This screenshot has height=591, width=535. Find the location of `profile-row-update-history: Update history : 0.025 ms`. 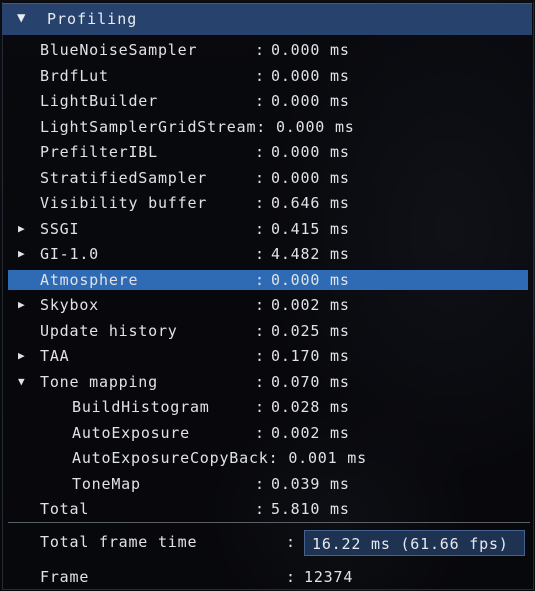

profile-row-update-history: Update history : 0.025 ms is located at coordinates (267, 333).